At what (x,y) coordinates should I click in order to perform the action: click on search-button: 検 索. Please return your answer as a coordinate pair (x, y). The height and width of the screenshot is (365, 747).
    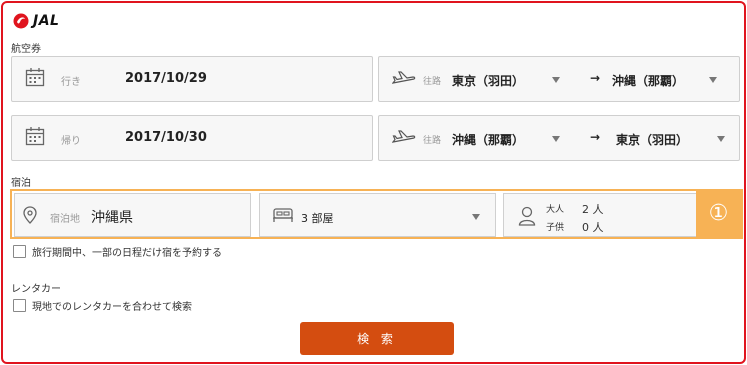
    Looking at the image, I should click on (377, 338).